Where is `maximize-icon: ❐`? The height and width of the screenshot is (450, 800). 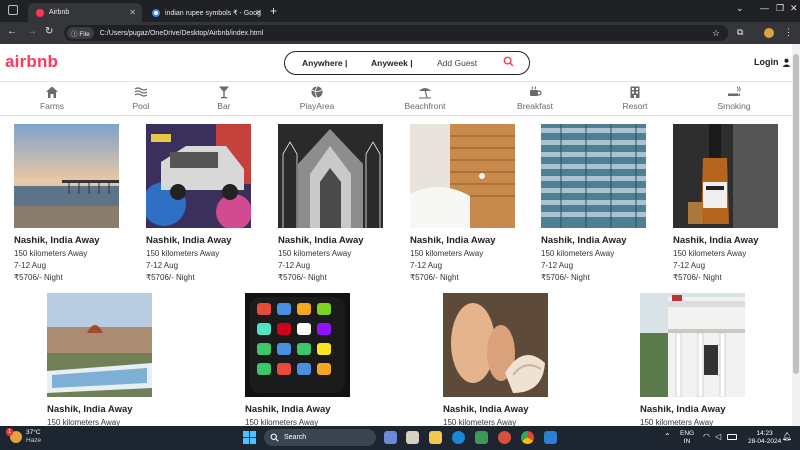 maximize-icon: ❐ is located at coordinates (780, 8).